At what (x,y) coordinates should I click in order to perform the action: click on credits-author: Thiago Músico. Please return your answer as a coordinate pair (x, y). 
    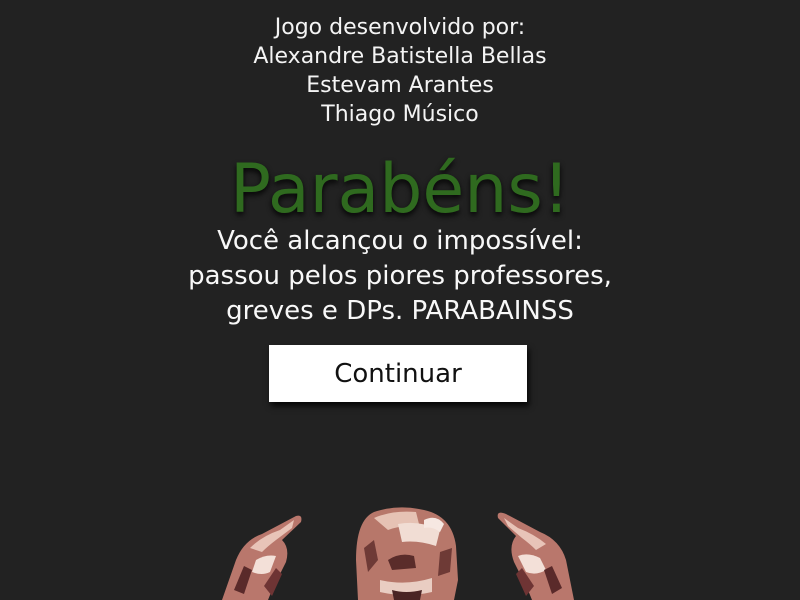
    Looking at the image, I should click on (400, 114).